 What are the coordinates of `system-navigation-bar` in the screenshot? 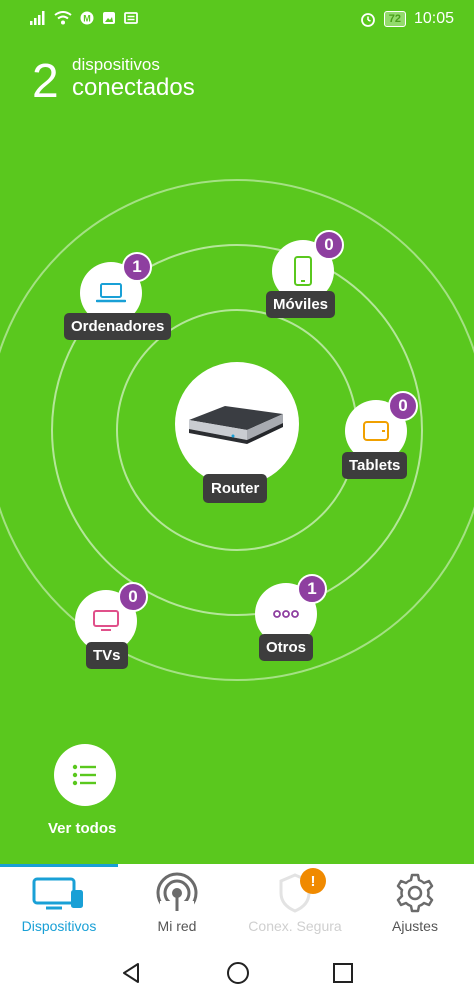 It's located at (237, 972).